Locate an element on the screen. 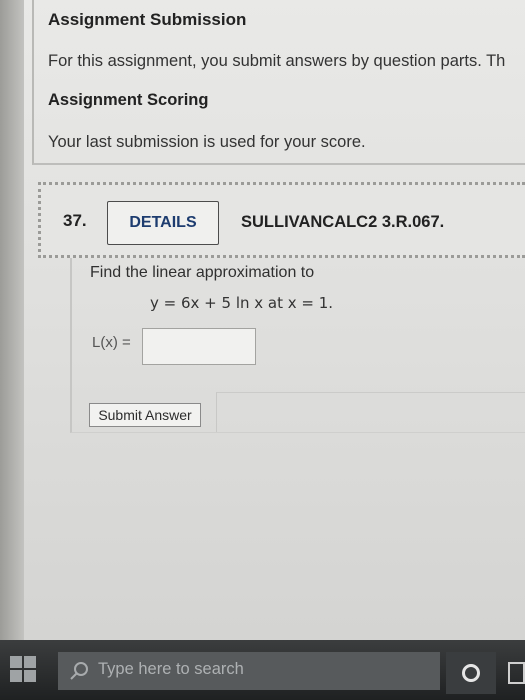 This screenshot has width=525, height=700. answer-label: L(x) = is located at coordinates (111, 342).